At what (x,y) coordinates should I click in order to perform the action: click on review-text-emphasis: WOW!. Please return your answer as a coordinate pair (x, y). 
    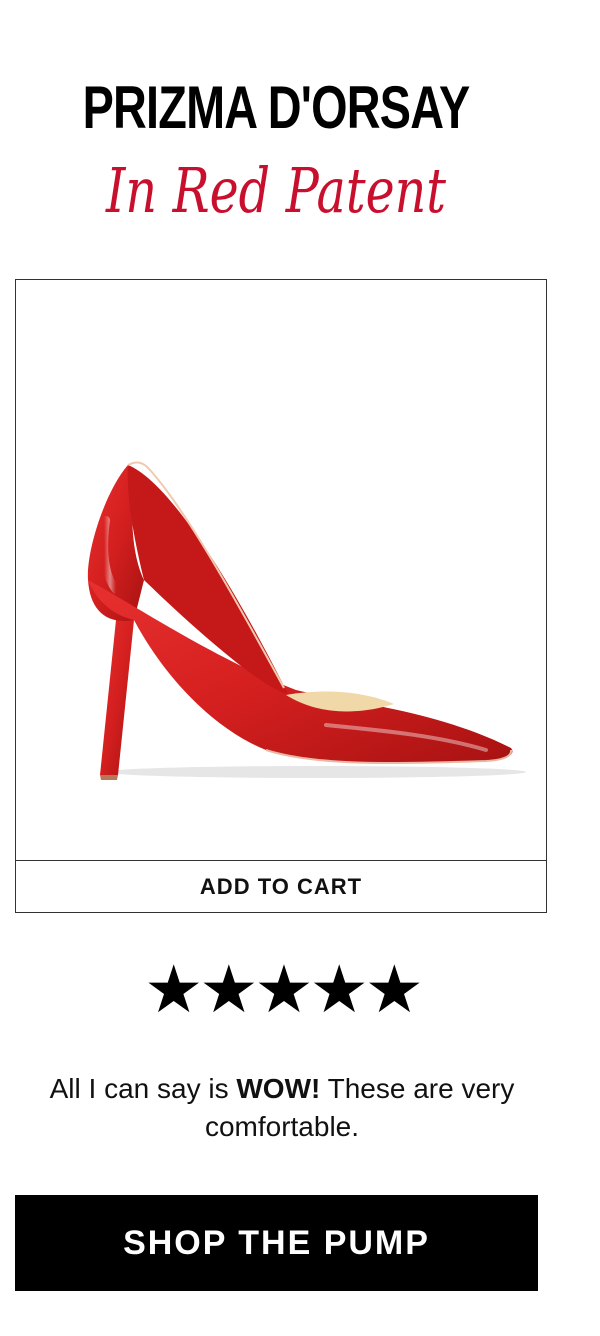
    Looking at the image, I should click on (278, 1088).